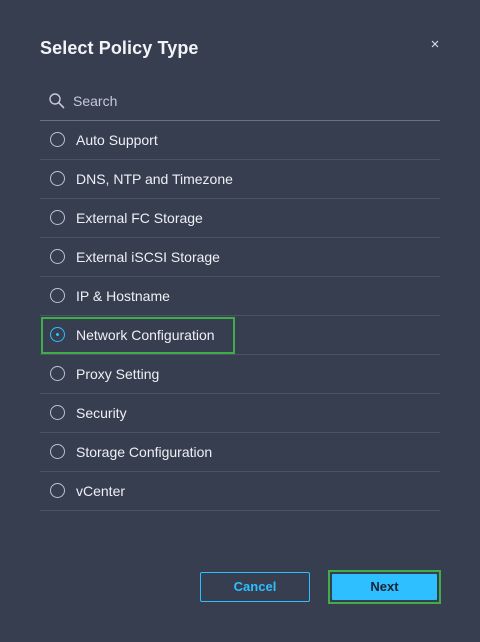 Image resolution: width=480 pixels, height=642 pixels. I want to click on option-label: External iSCSI Storage, so click(148, 257).